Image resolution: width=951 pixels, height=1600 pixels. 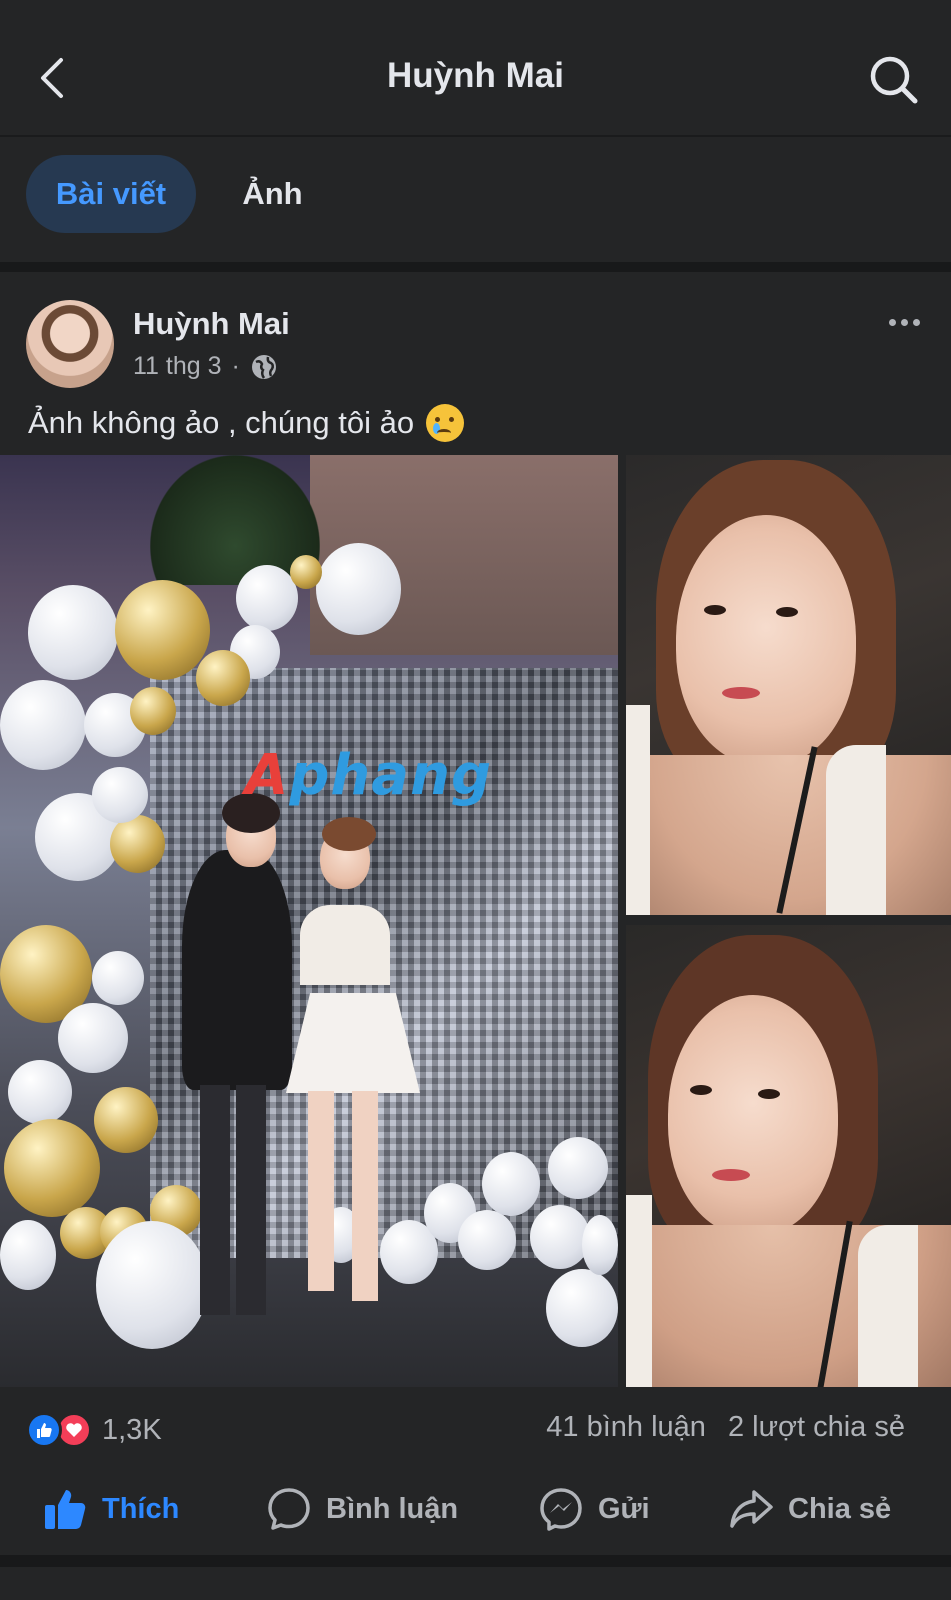 I want to click on crying-face-emoji, so click(x=445, y=423).